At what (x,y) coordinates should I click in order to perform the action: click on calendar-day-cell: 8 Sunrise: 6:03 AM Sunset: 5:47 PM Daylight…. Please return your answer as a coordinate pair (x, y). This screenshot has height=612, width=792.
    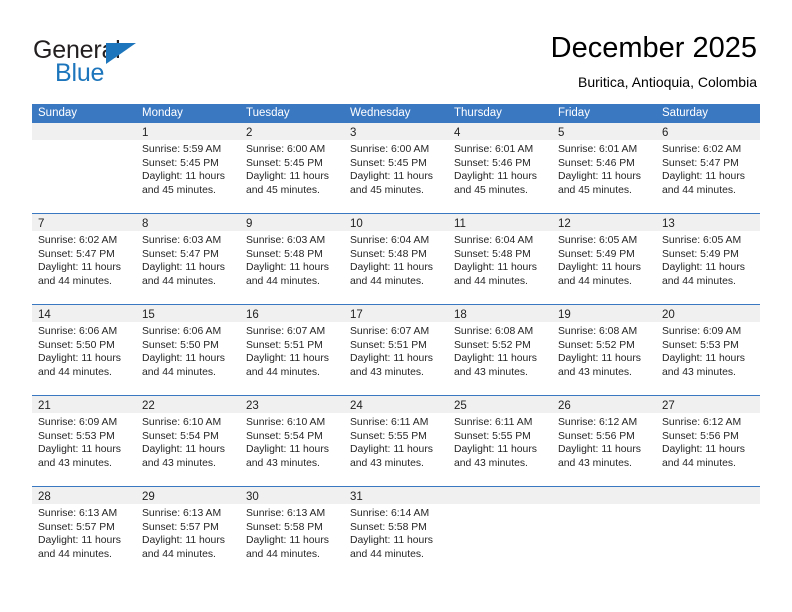
    Looking at the image, I should click on (188, 259).